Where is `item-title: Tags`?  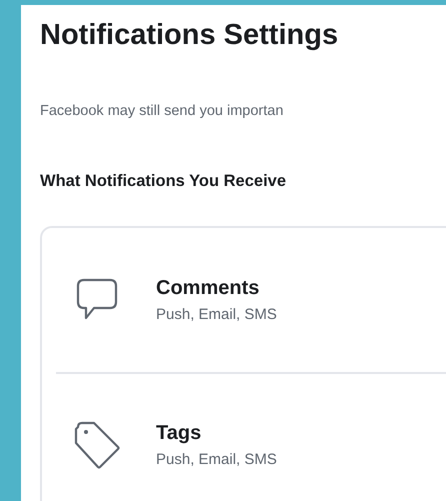 item-title: Tags is located at coordinates (179, 433).